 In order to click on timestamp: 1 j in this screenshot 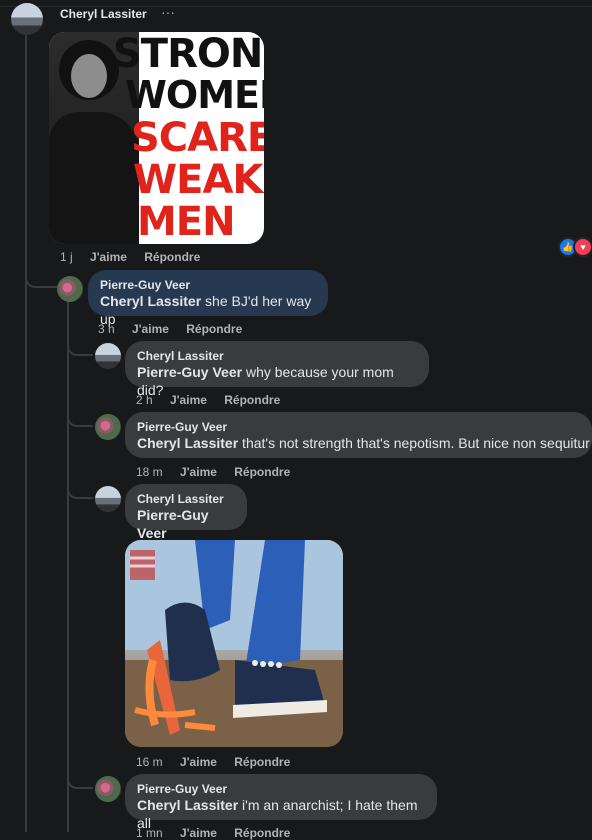, I will do `click(66, 257)`.